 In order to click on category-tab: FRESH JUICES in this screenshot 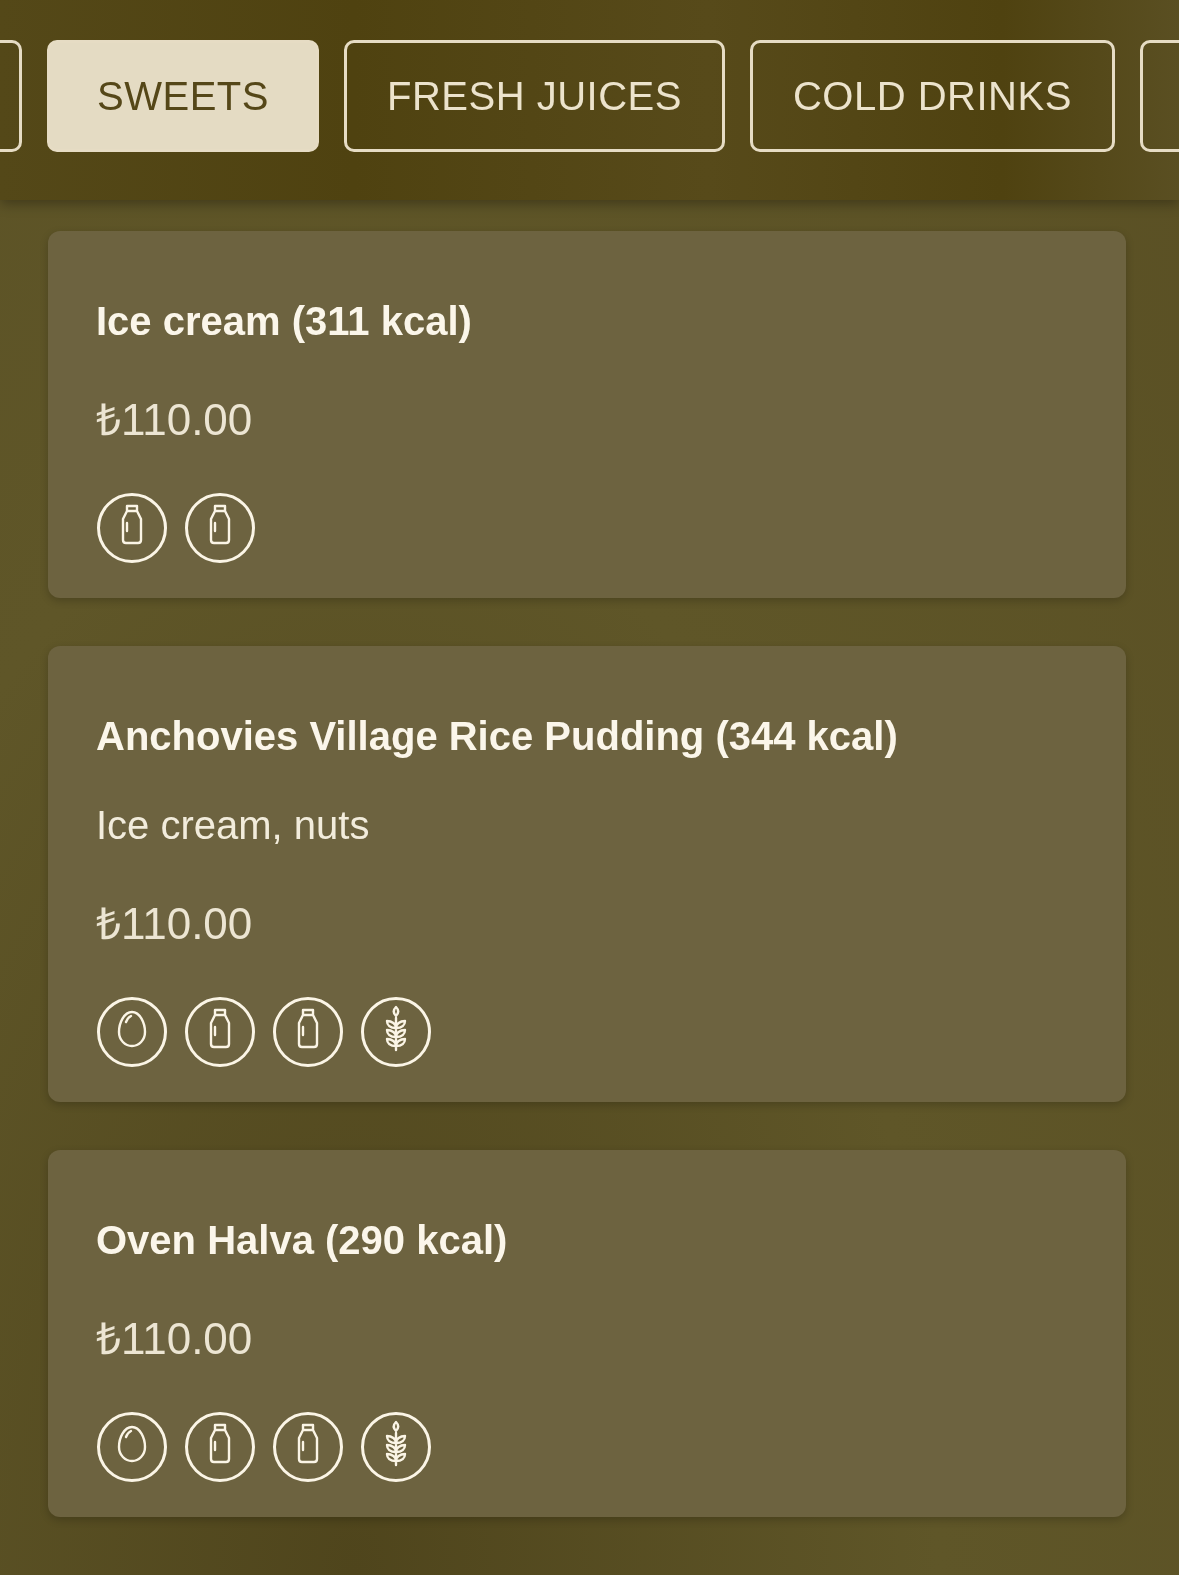, I will do `click(534, 96)`.